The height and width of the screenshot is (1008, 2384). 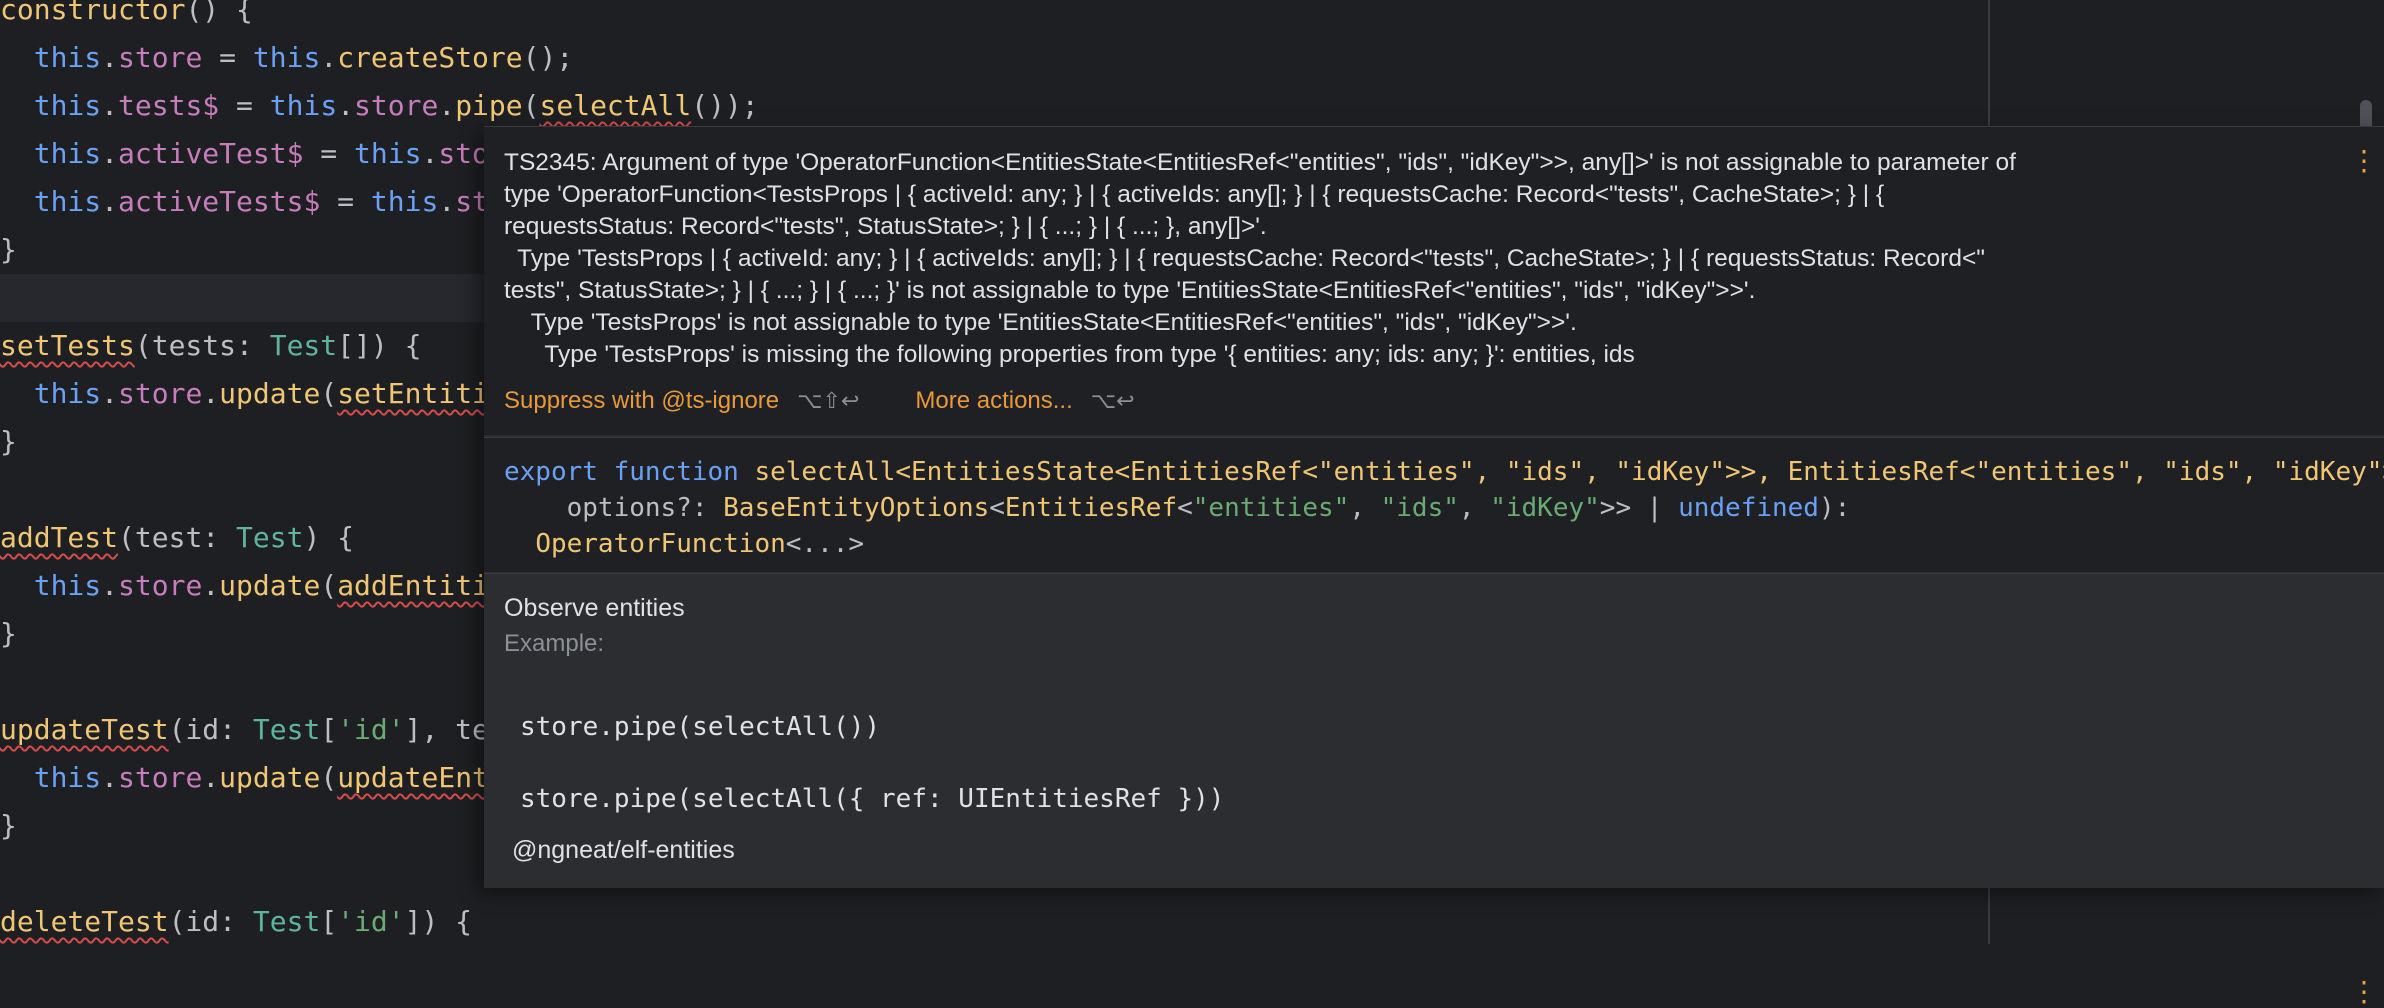 I want to click on code-token: "entities", so click(x=1271, y=508).